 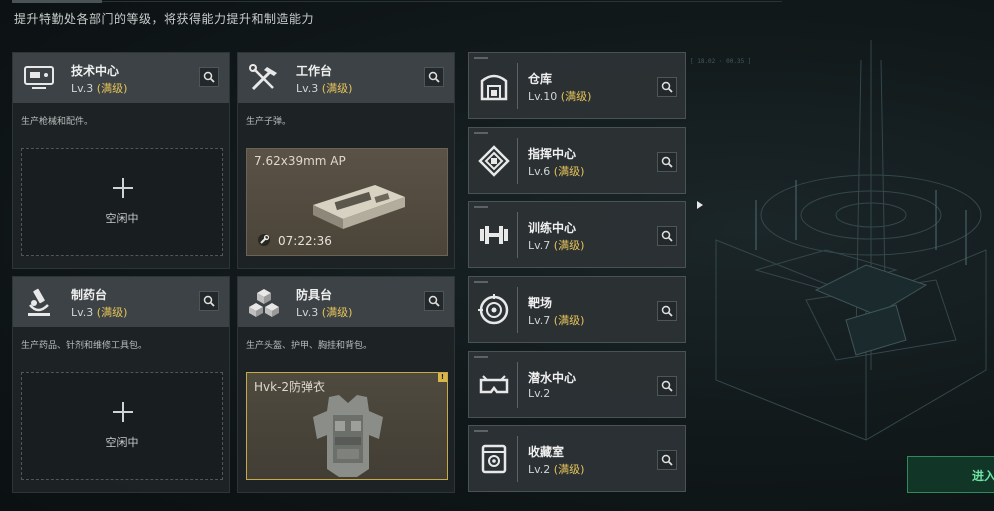 I want to click on facility-training-center: 训练中心 Lv.7 (满级), so click(x=577, y=234).